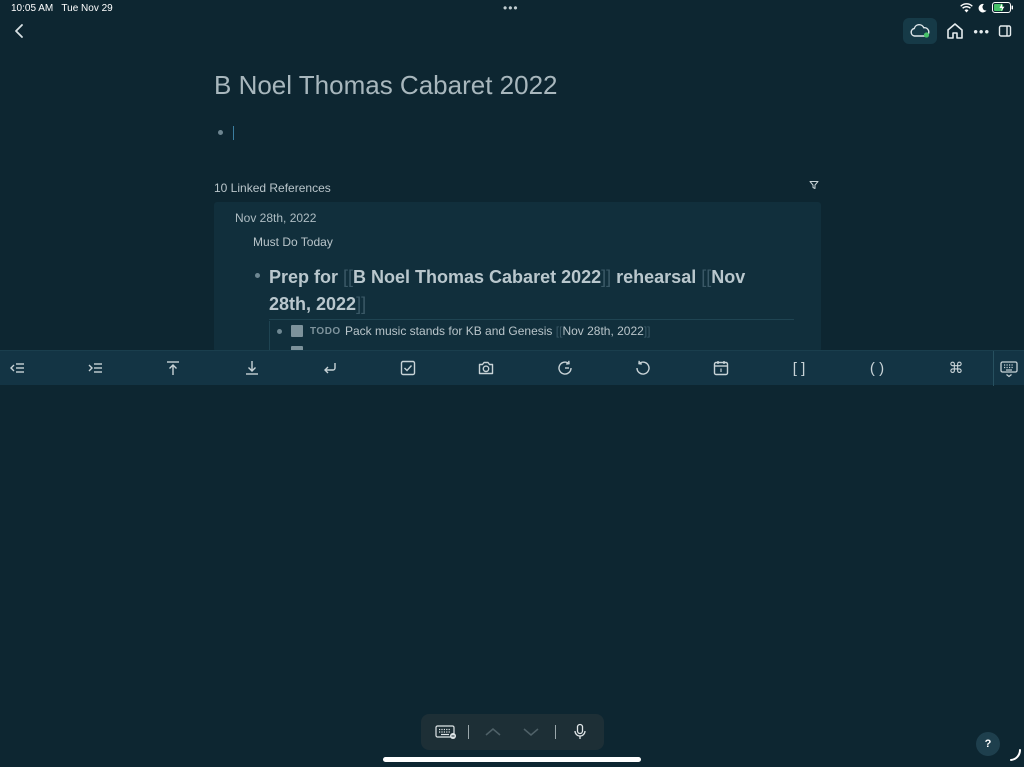 This screenshot has width=1024, height=767. I want to click on todo-icon, so click(408, 368).